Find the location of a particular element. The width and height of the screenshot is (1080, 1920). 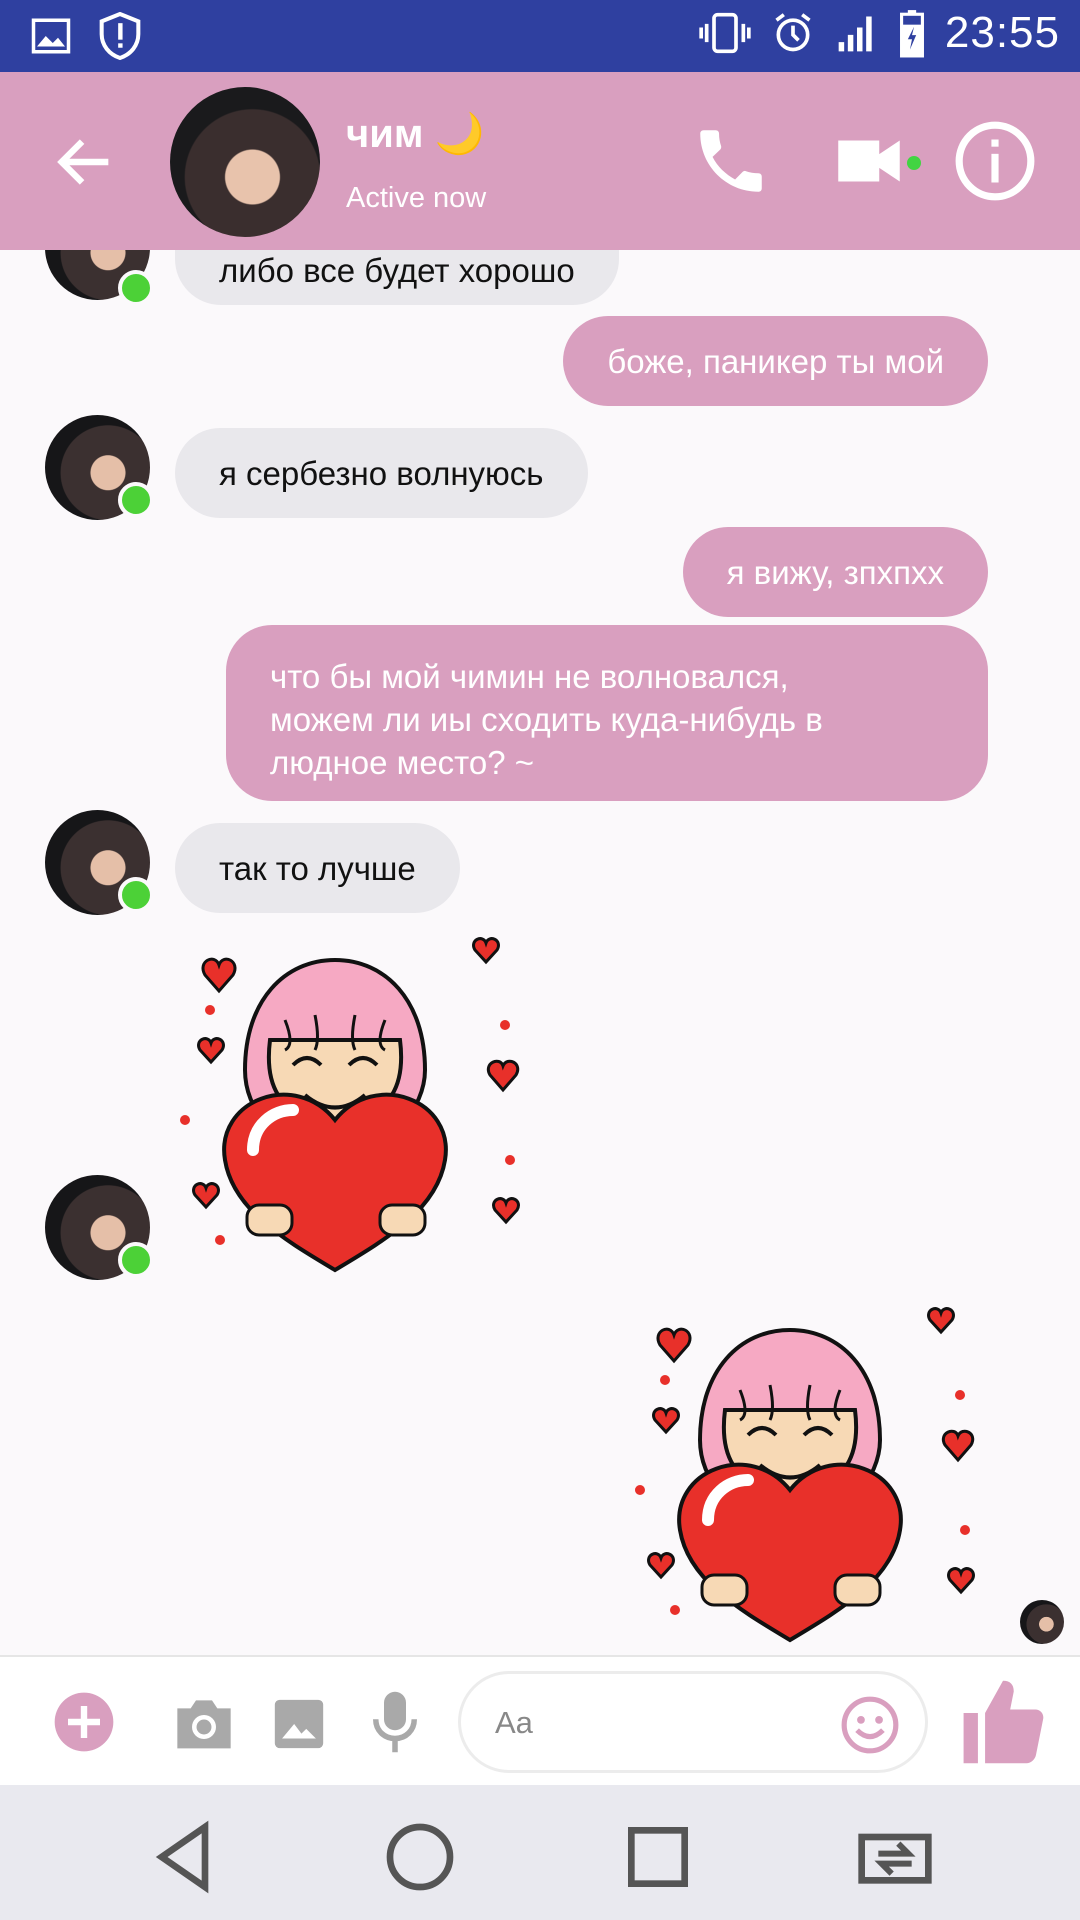

nav-home-icon is located at coordinates (420, 1857).